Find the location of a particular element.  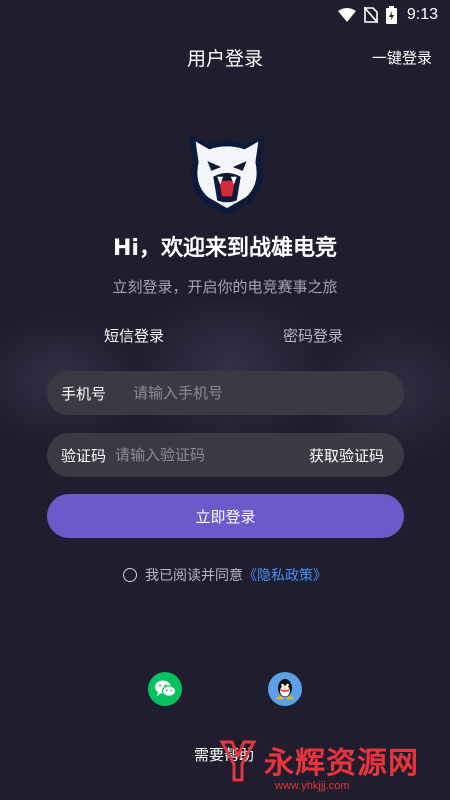

wifi-icon is located at coordinates (346, 15).